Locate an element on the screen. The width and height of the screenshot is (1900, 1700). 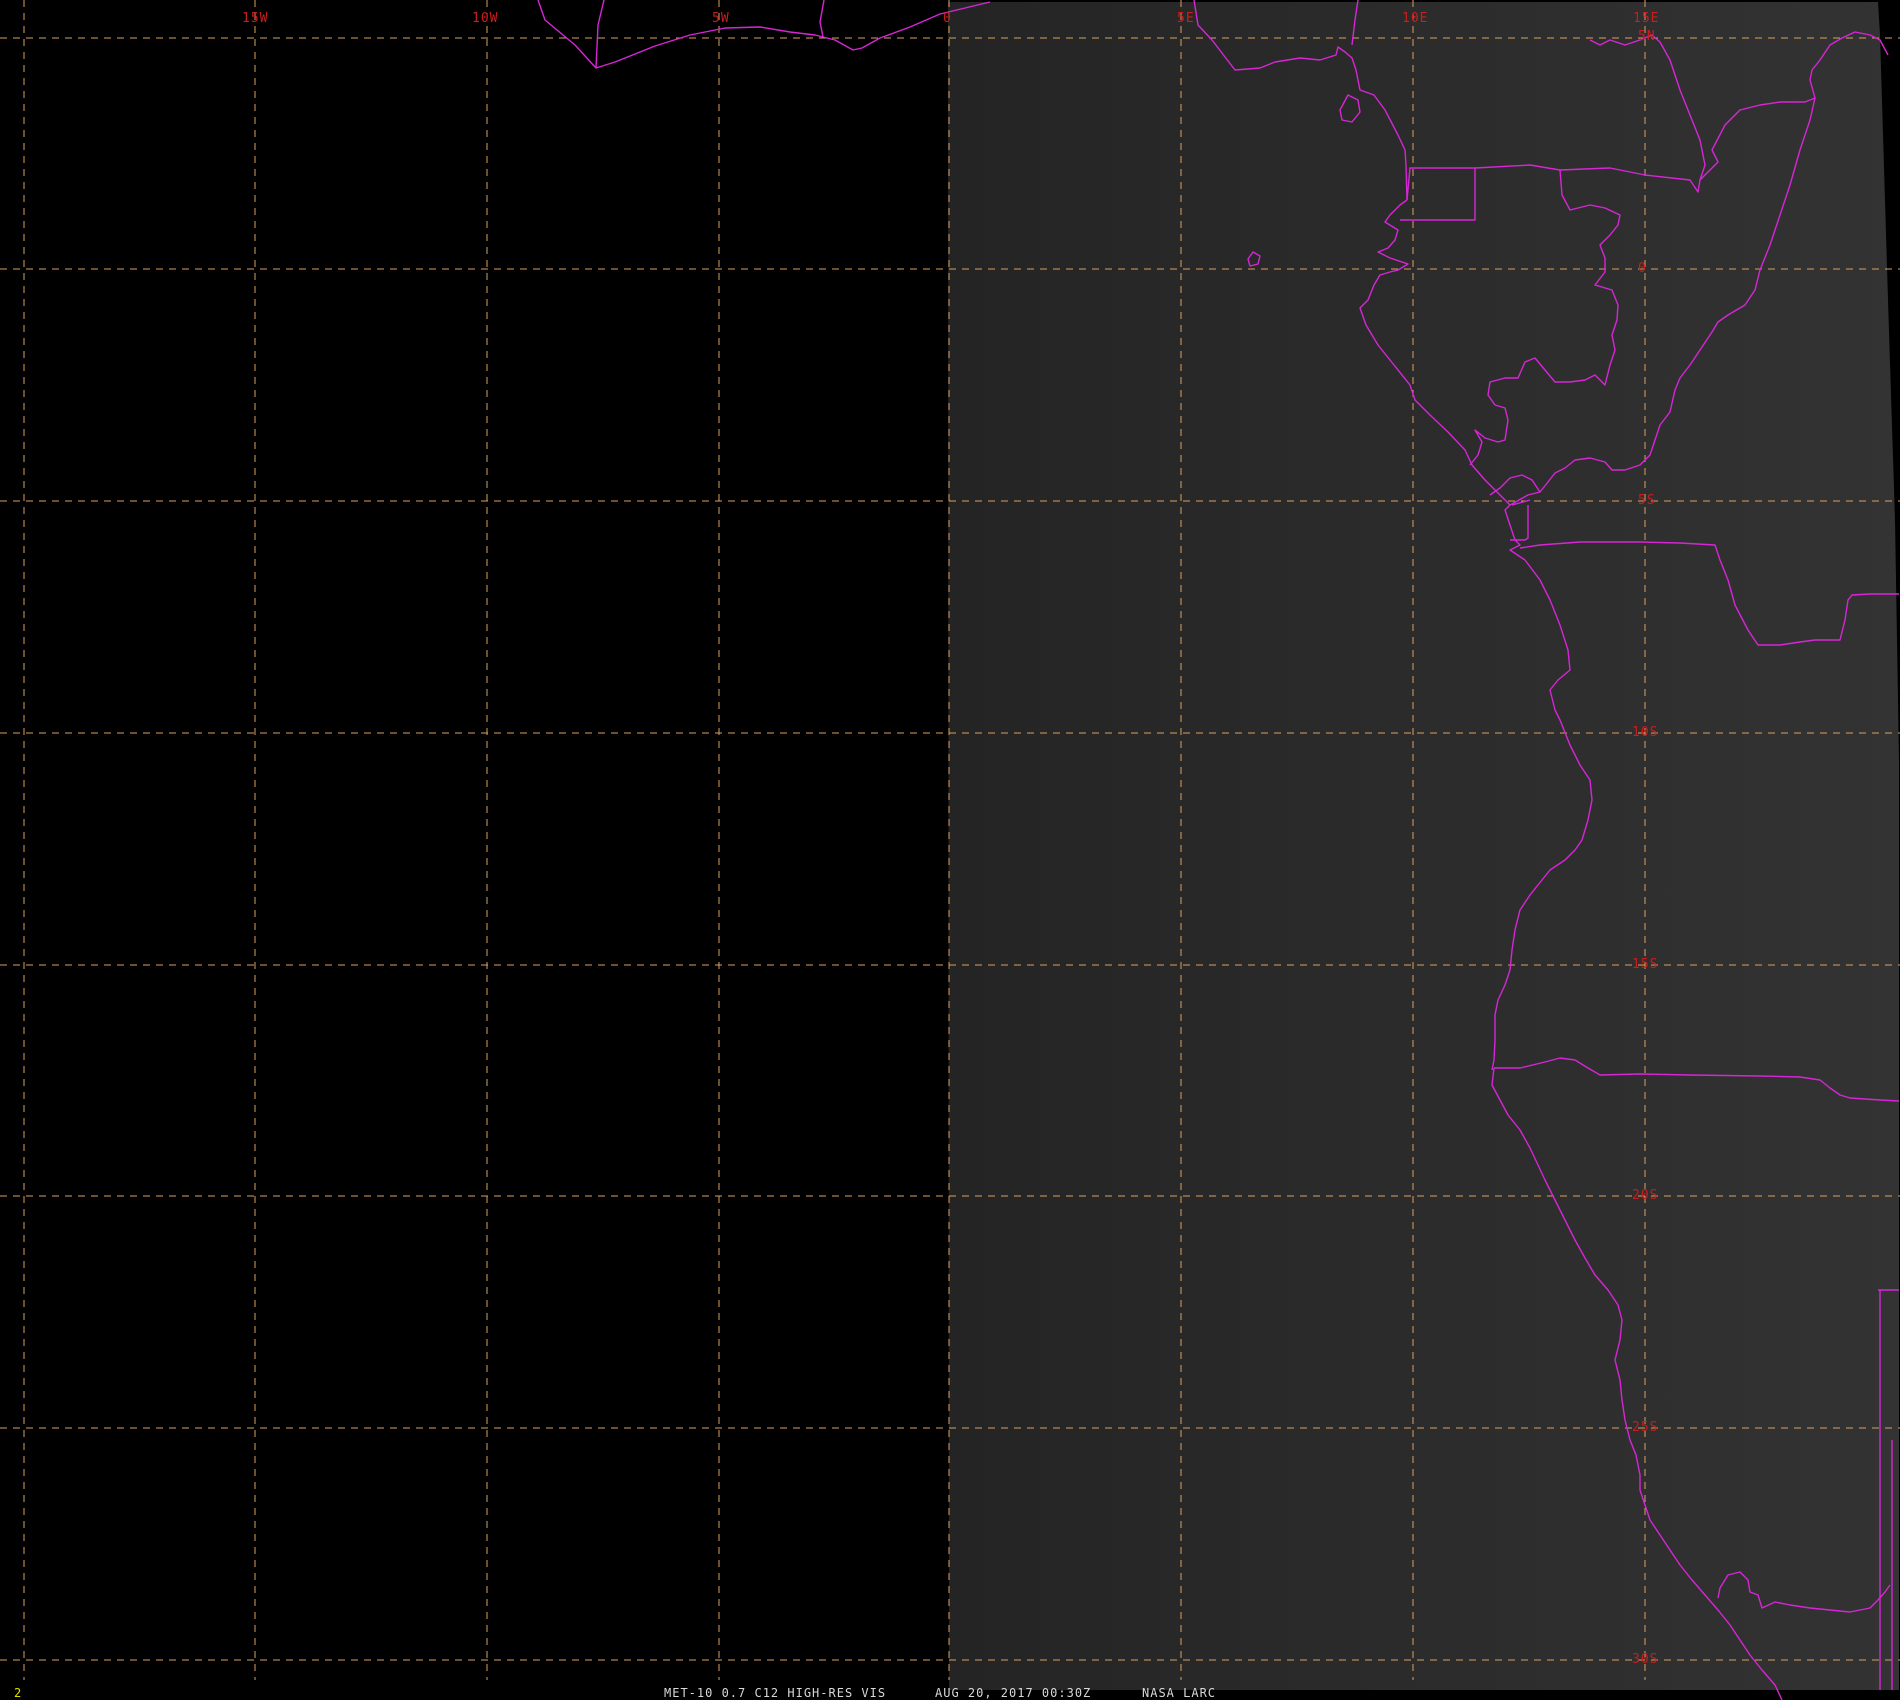
lat-label-15s: 15S is located at coordinates (1645, 964).